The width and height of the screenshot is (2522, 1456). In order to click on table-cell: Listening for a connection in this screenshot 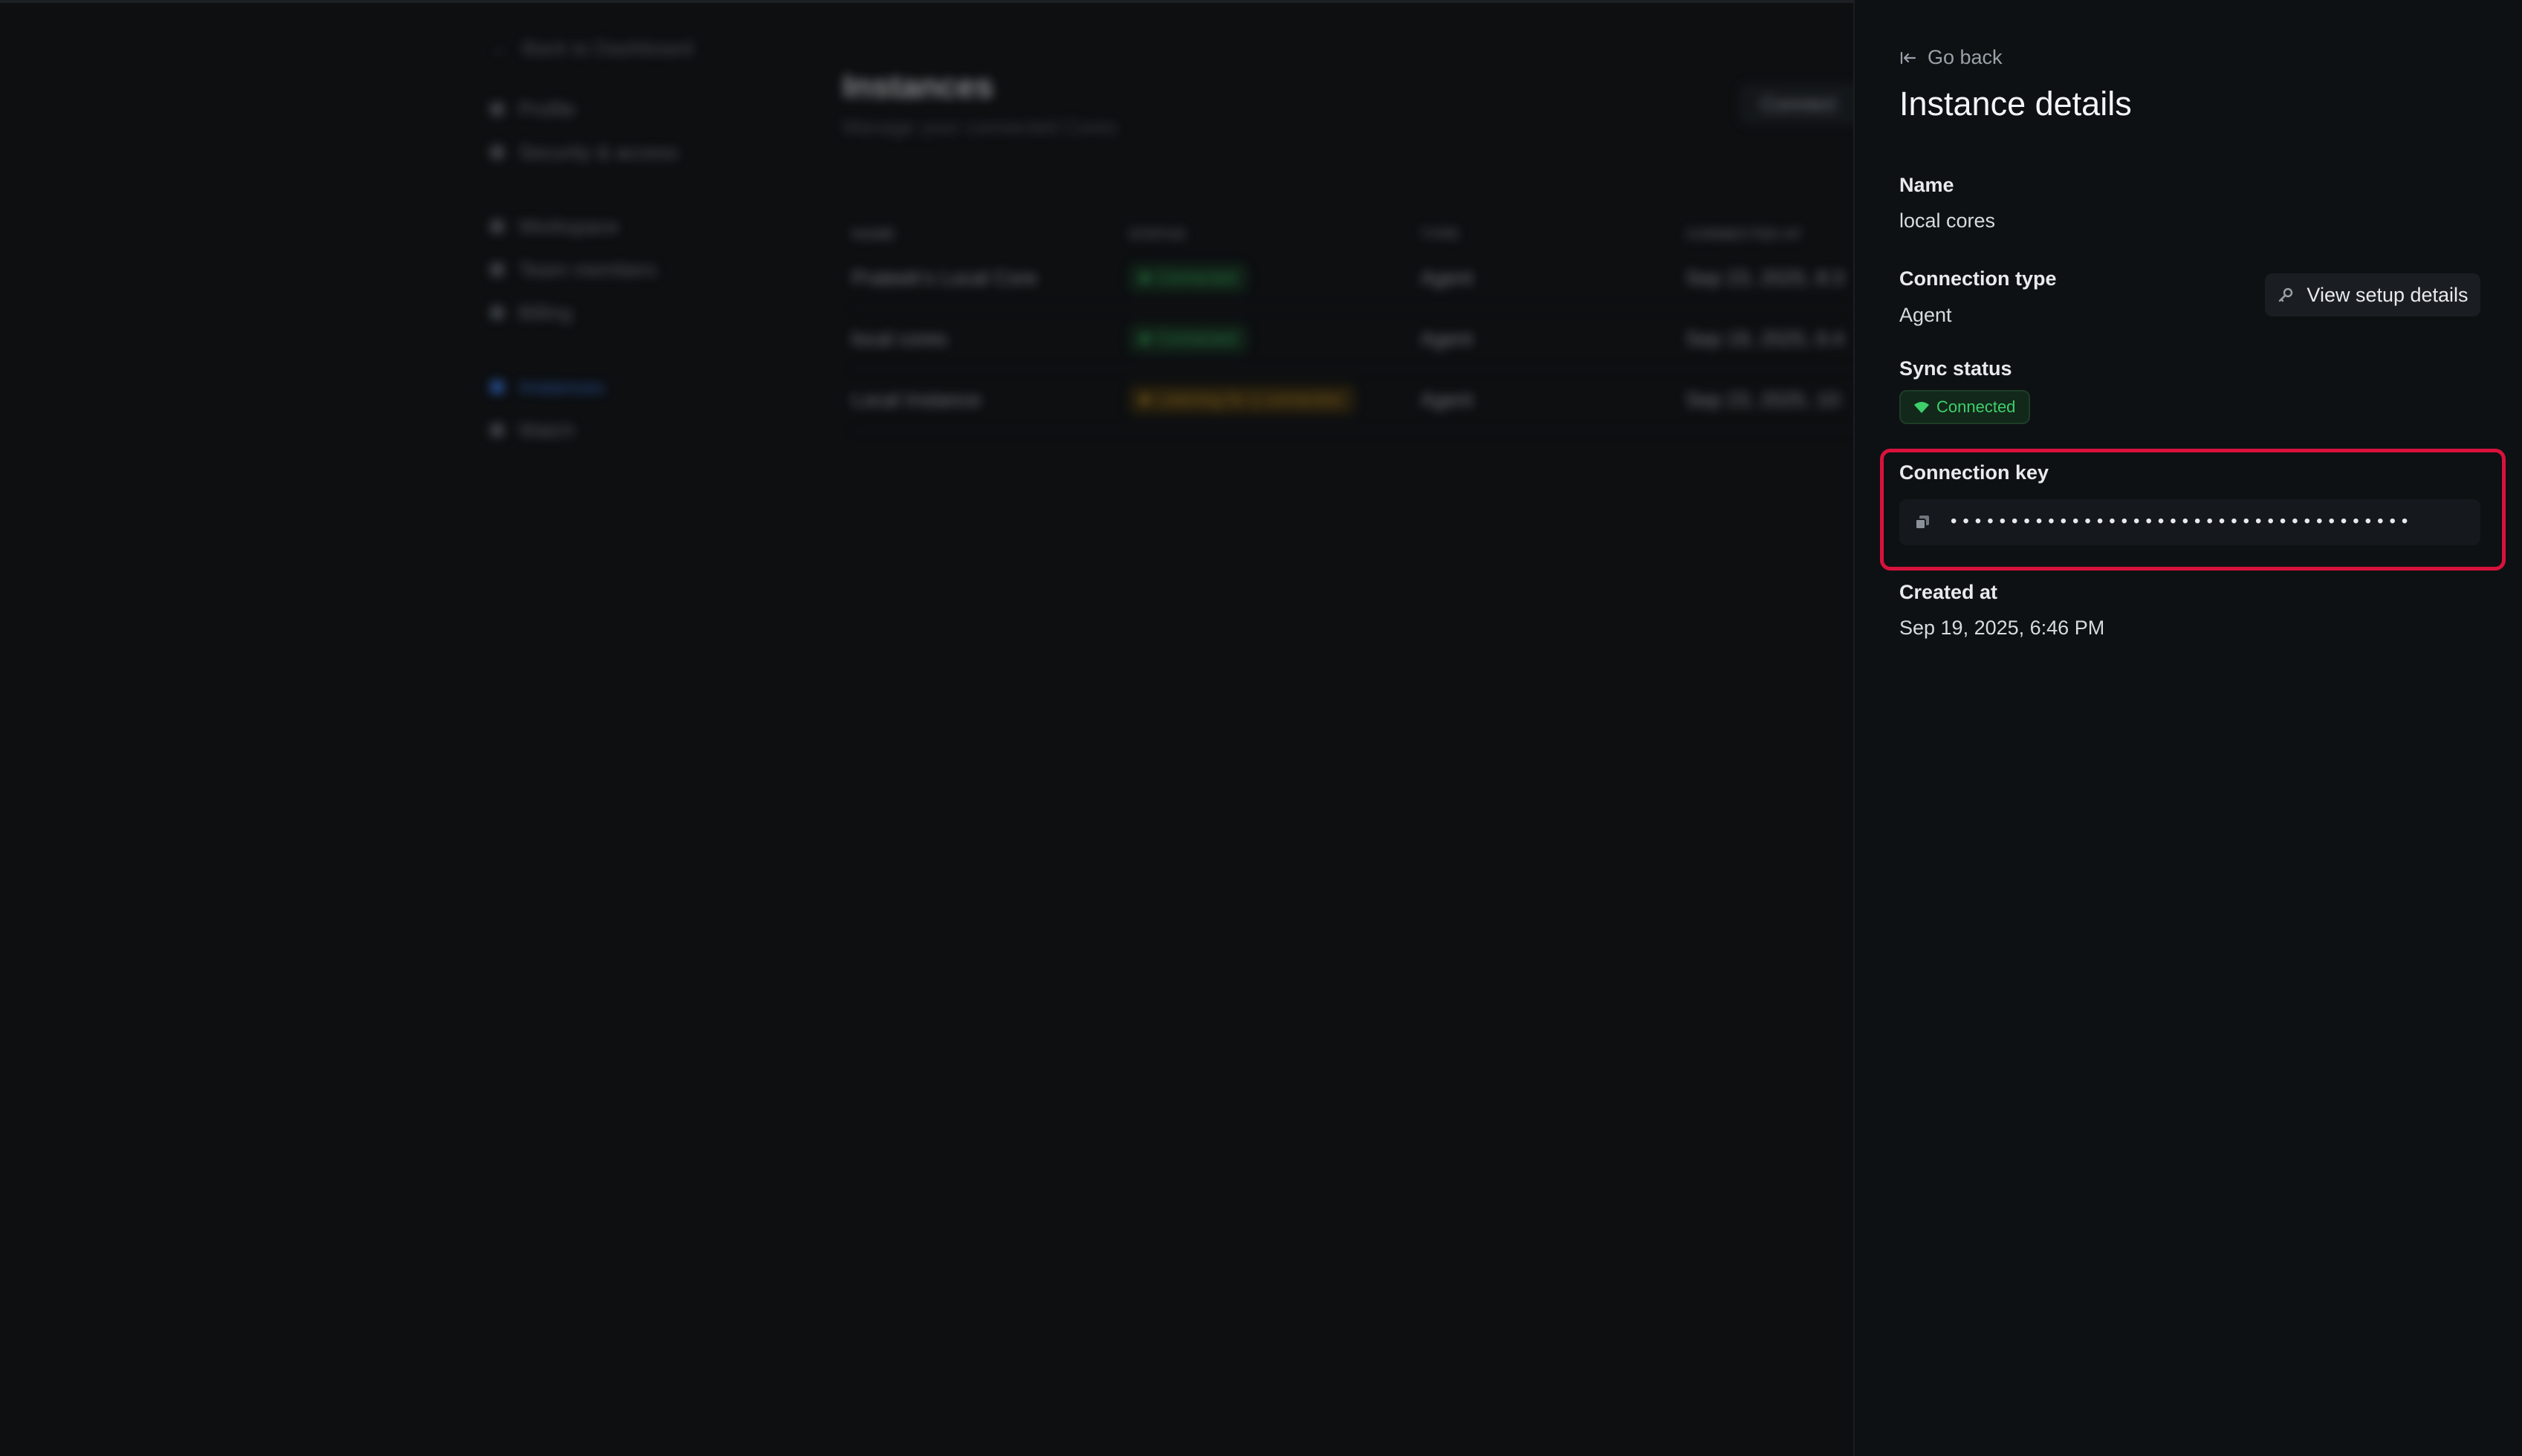, I will do `click(1274, 400)`.